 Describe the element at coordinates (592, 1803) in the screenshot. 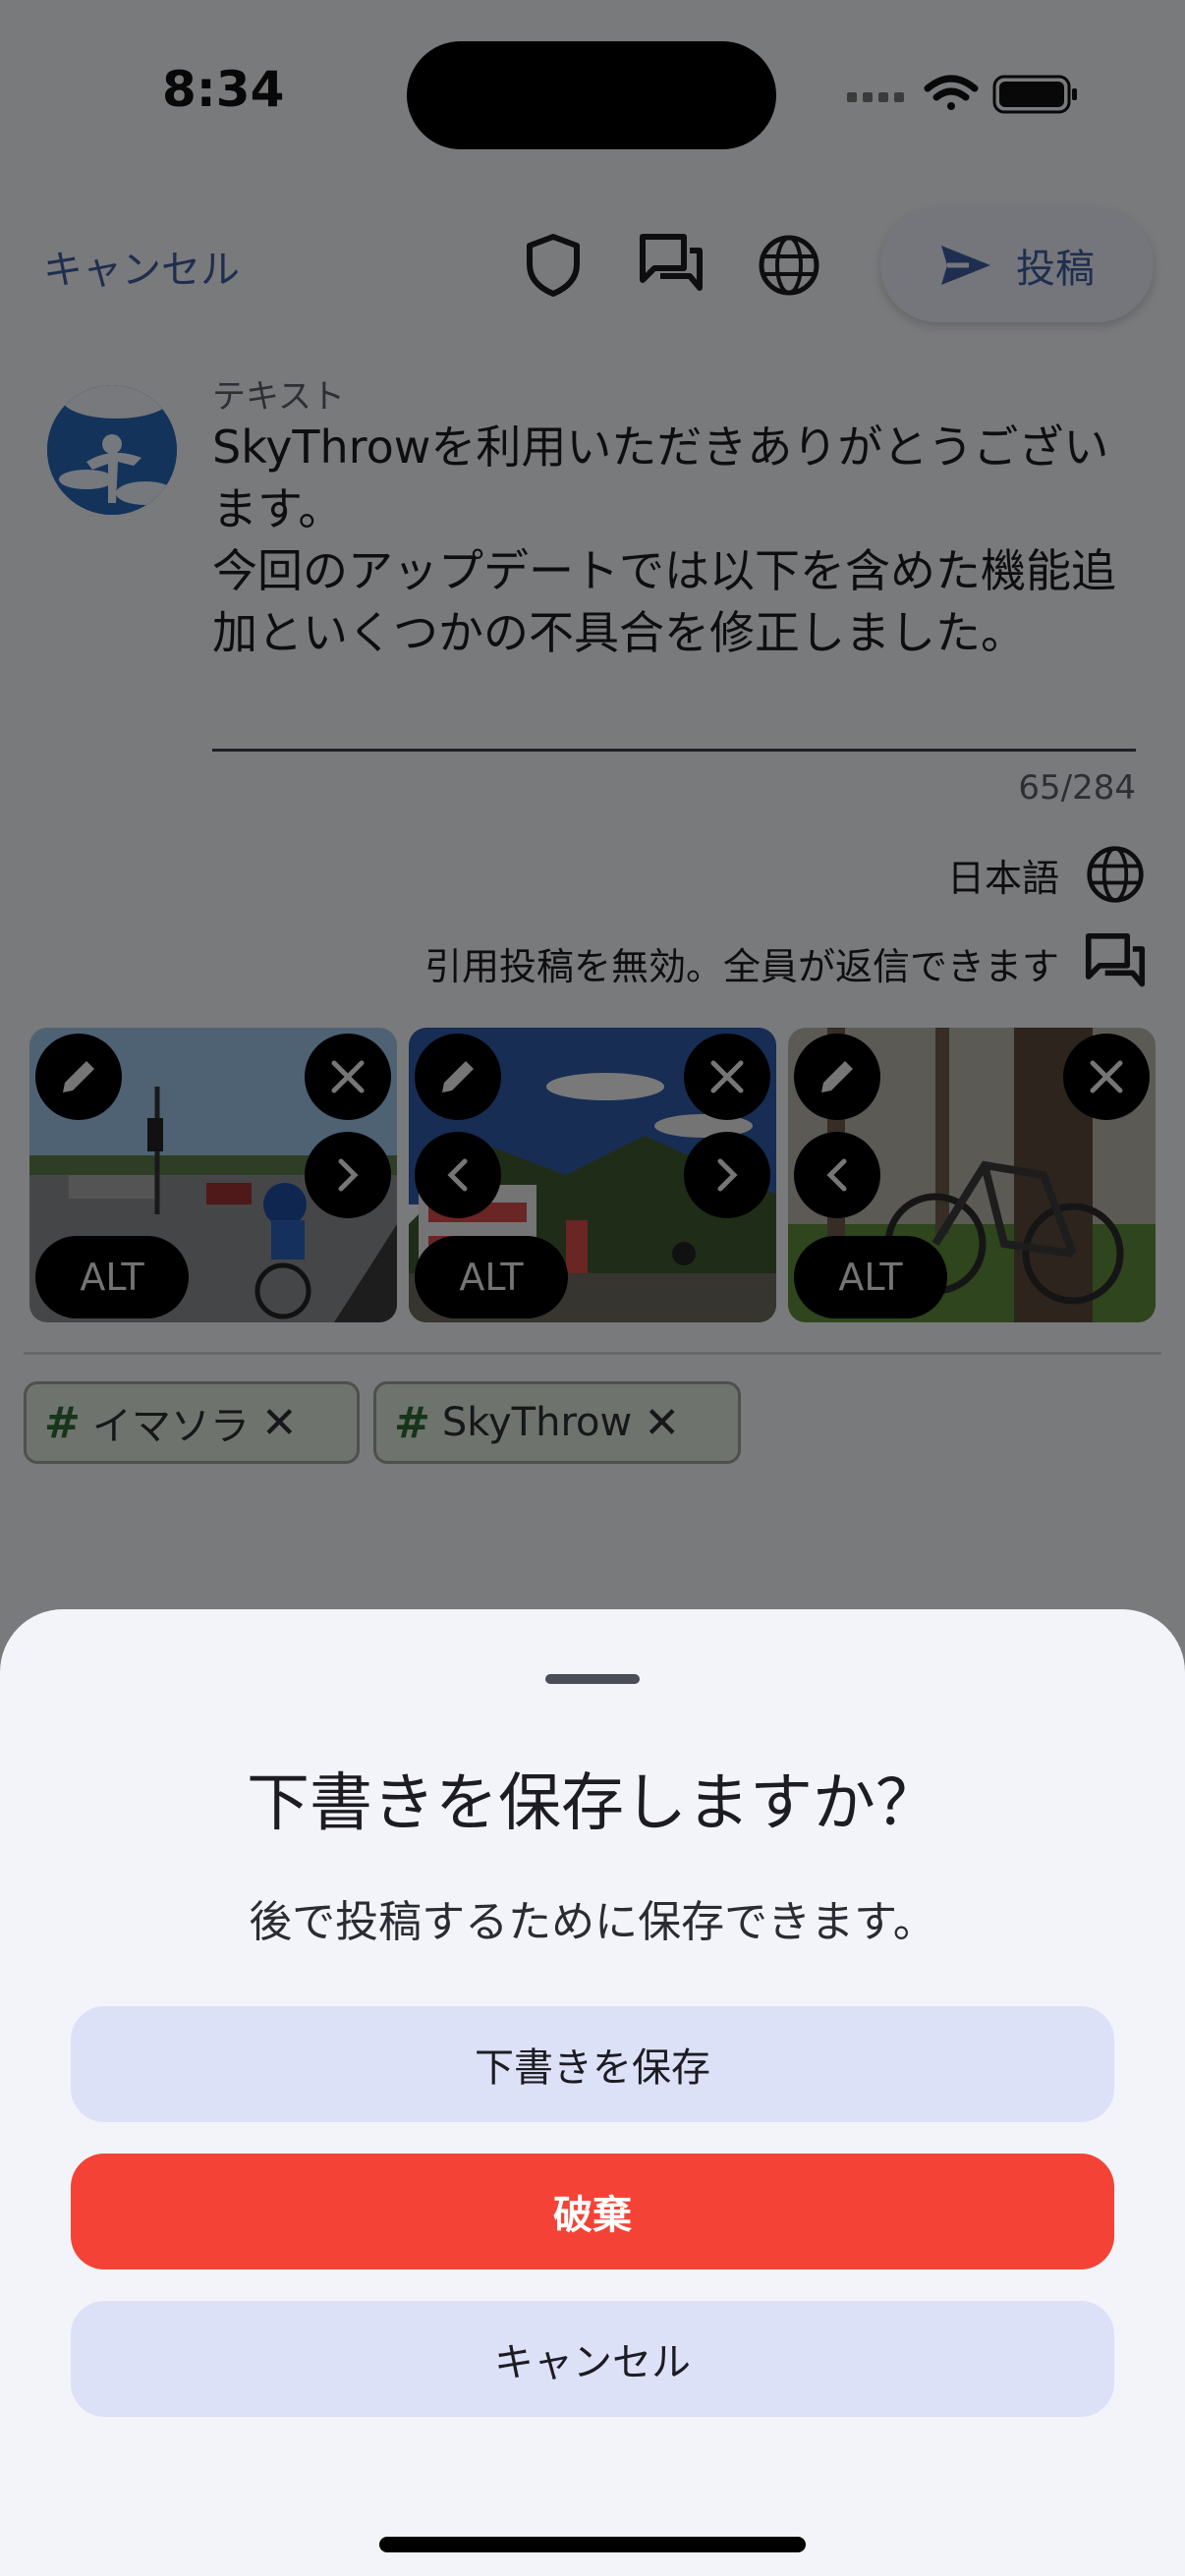

I see `sheet-title: 下書きを保存しますか？` at that location.